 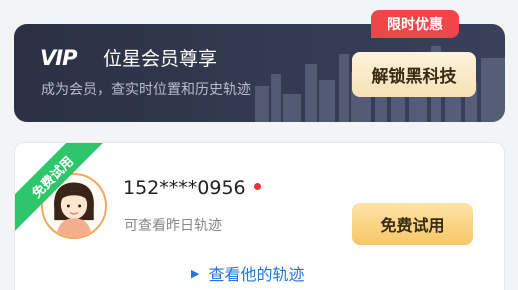 What do you see at coordinates (146, 90) in the screenshot?
I see `vip-subtitle: 成为会员，查实时位置和历史轨迹` at bounding box center [146, 90].